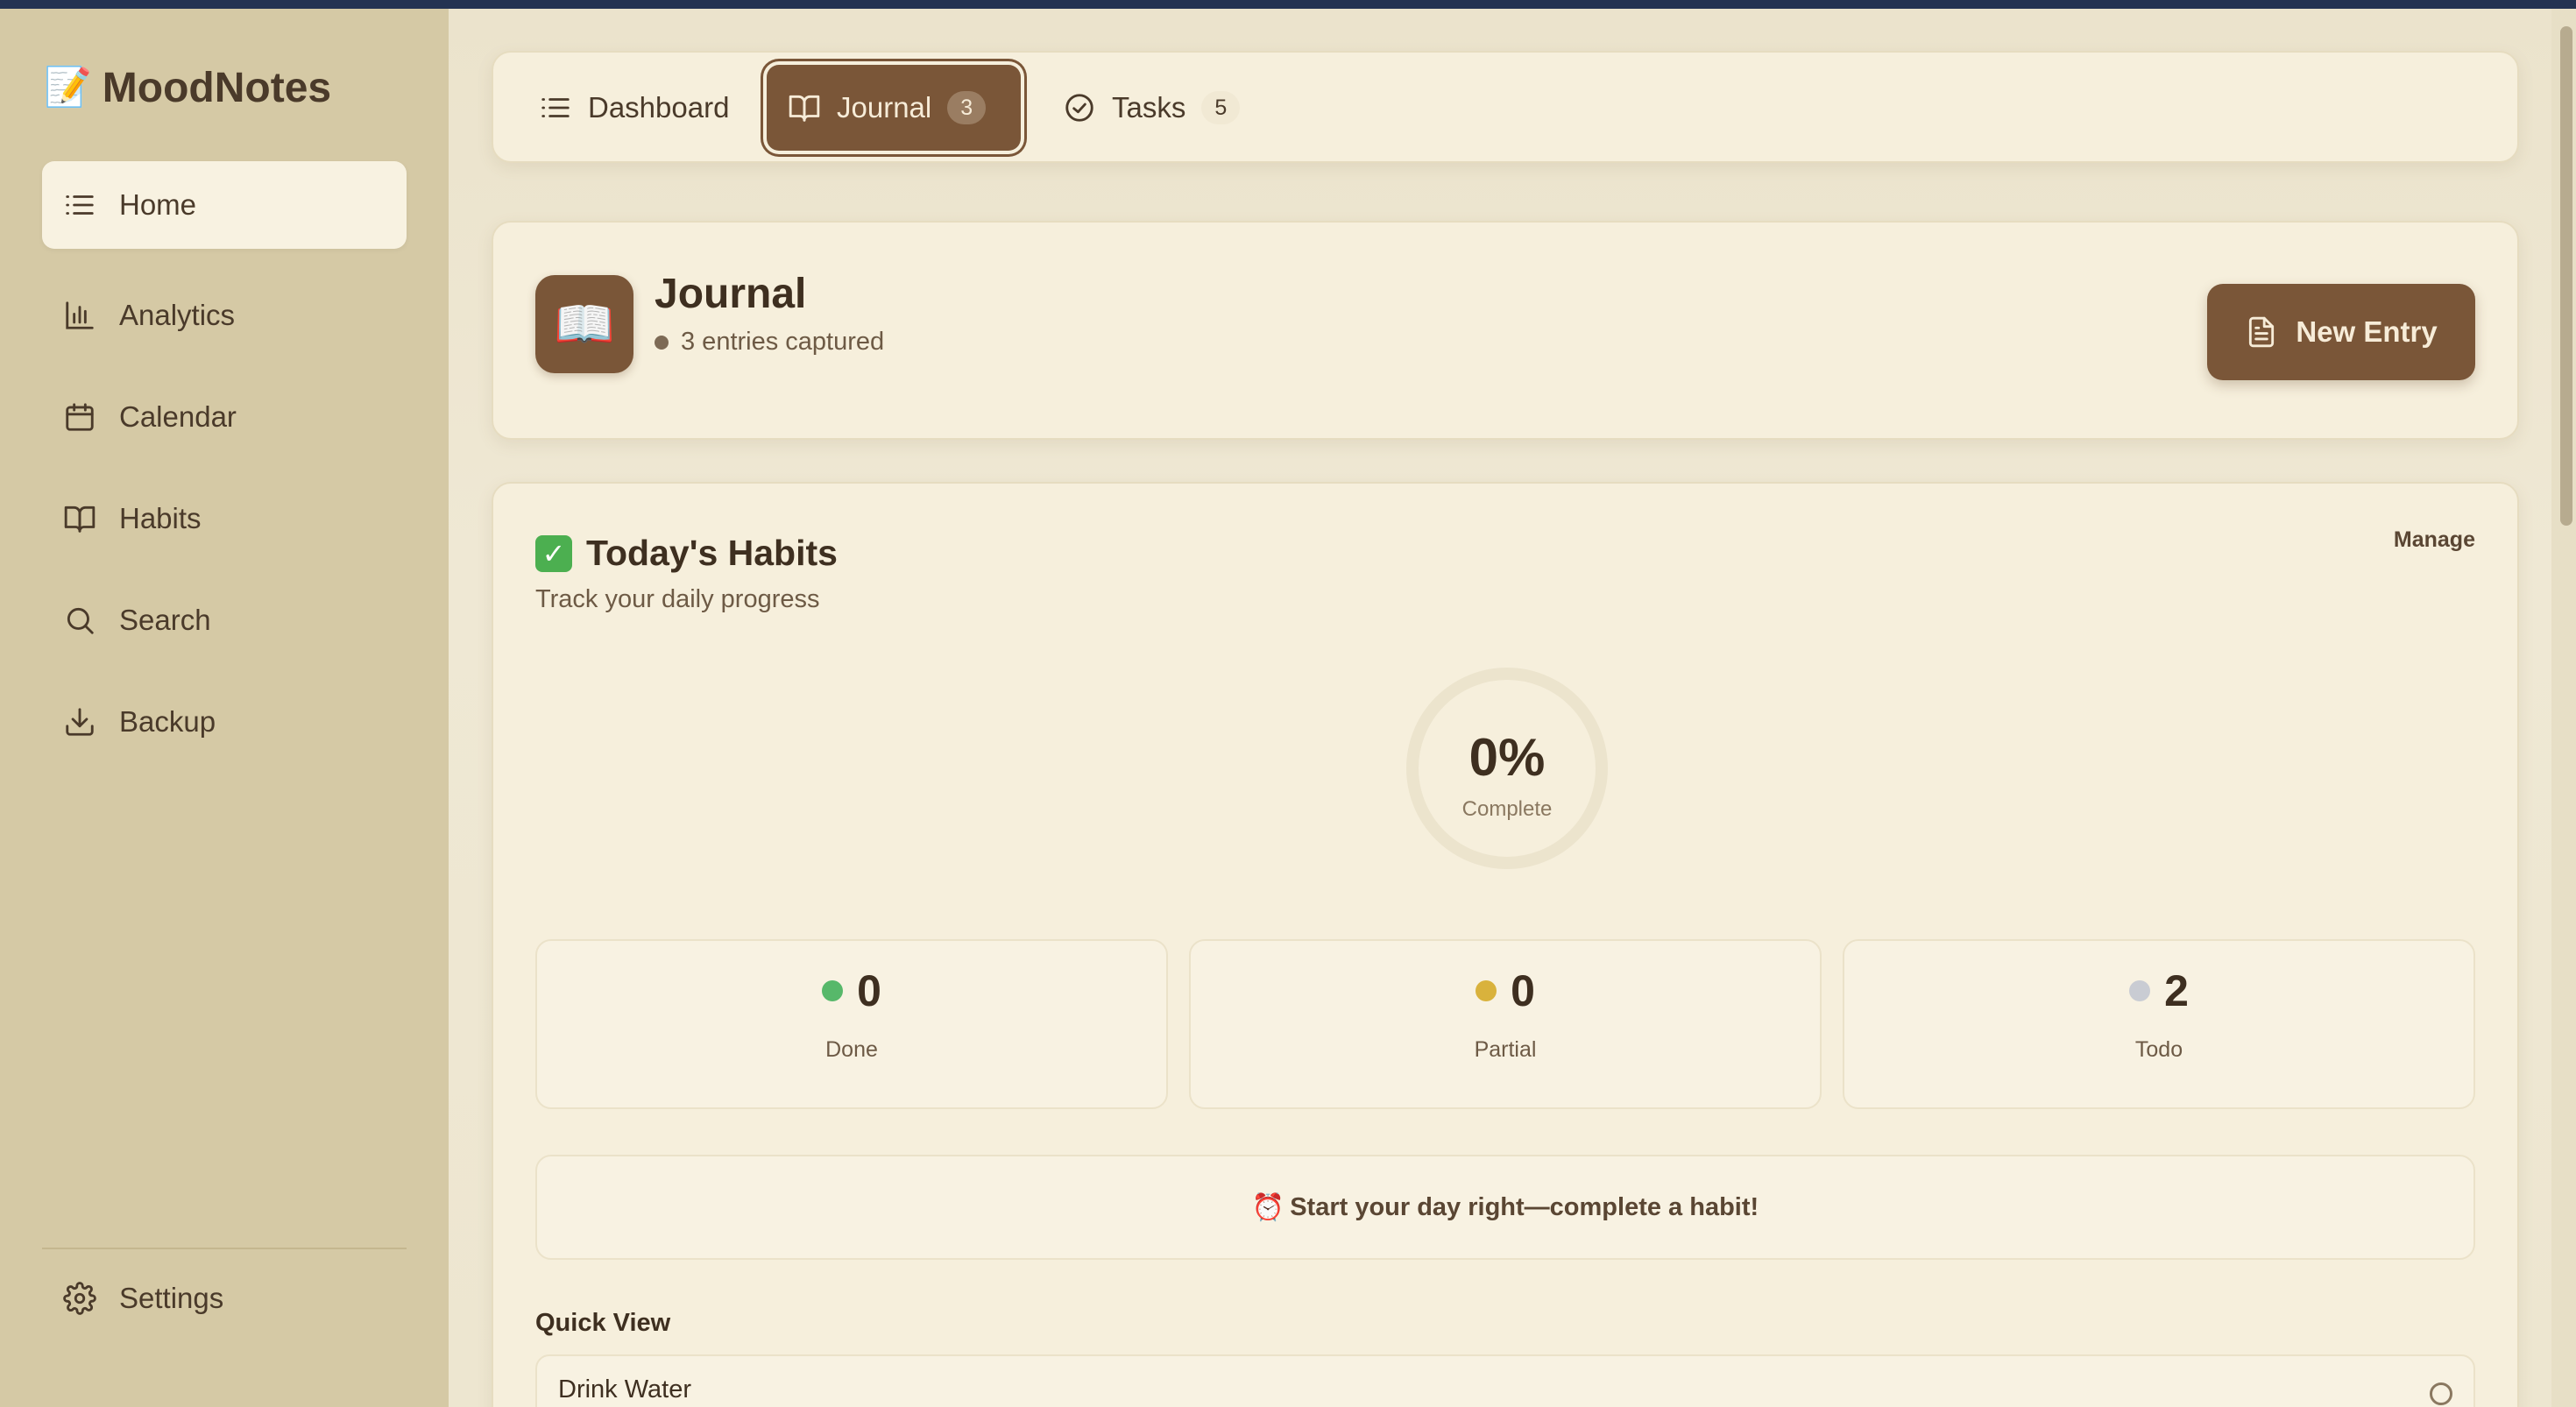 Image resolution: width=2576 pixels, height=1407 pixels. I want to click on quick-view-title: Quick View, so click(603, 1323).